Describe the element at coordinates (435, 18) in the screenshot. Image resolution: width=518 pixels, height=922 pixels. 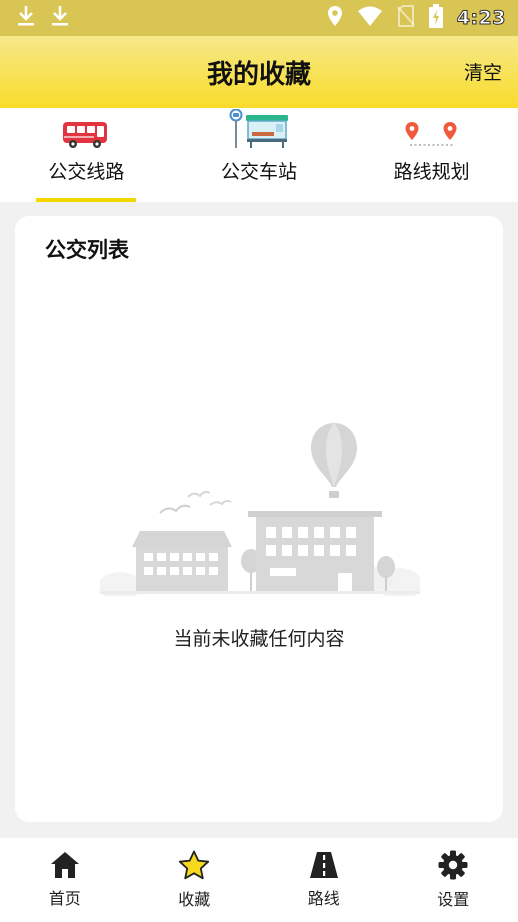
I see `battery-charging-icon` at that location.